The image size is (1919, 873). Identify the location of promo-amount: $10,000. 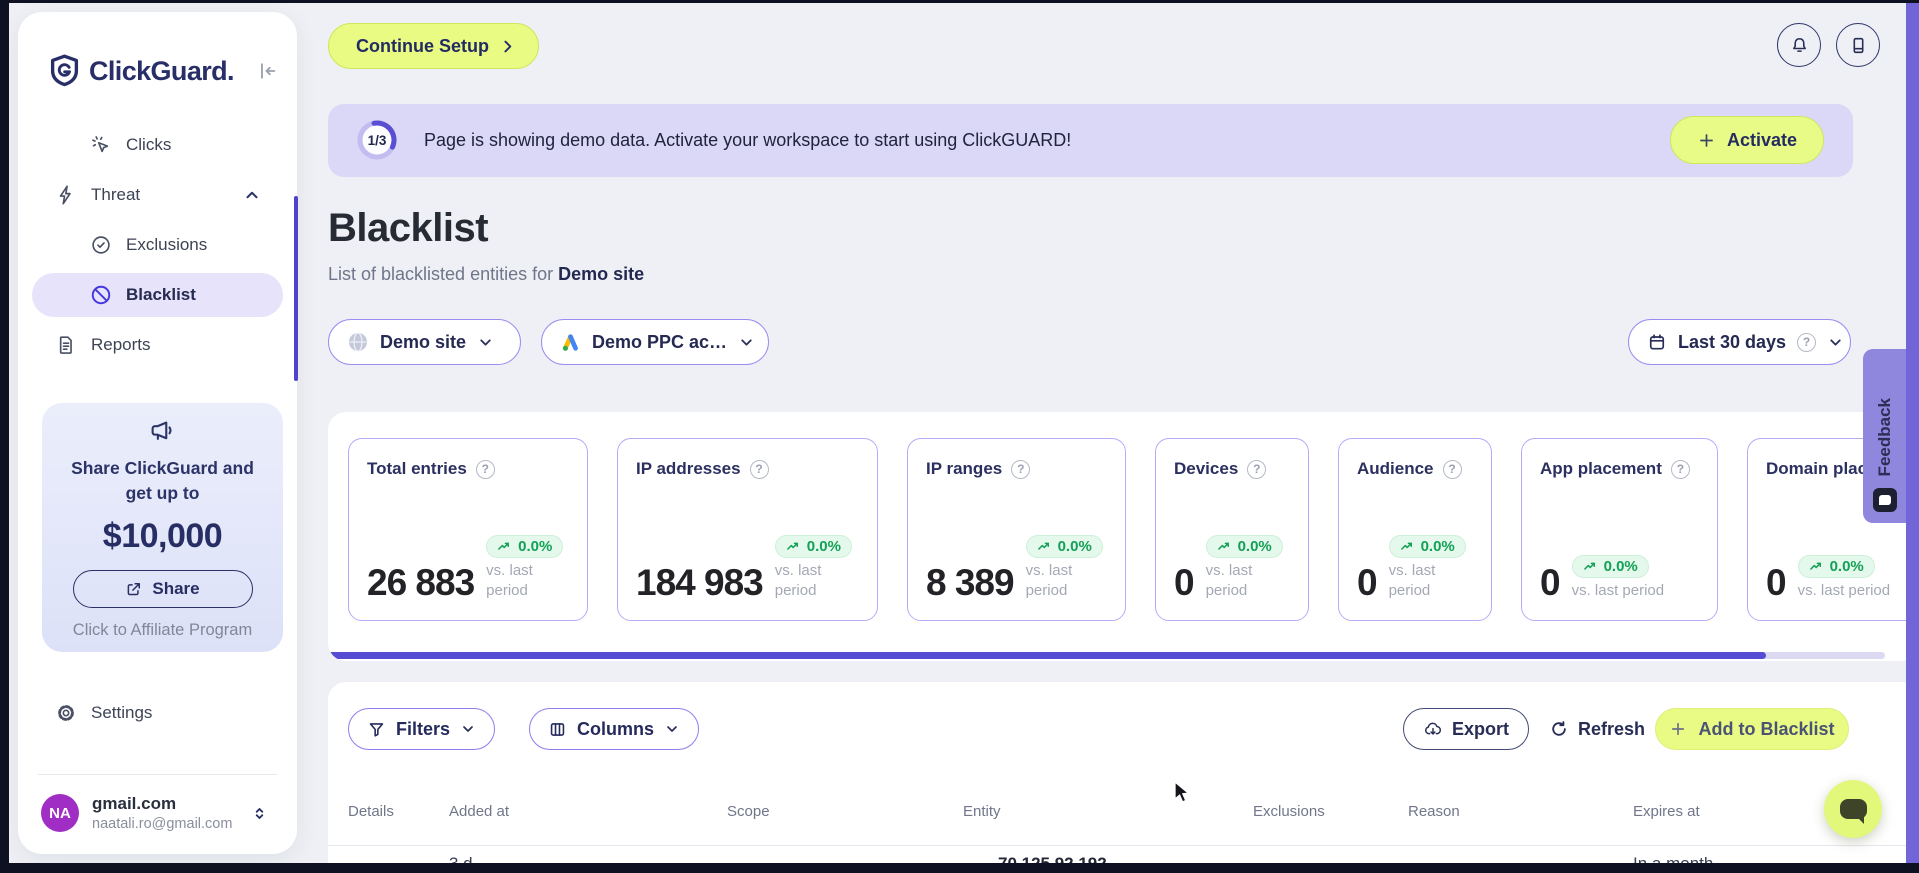
(162, 535).